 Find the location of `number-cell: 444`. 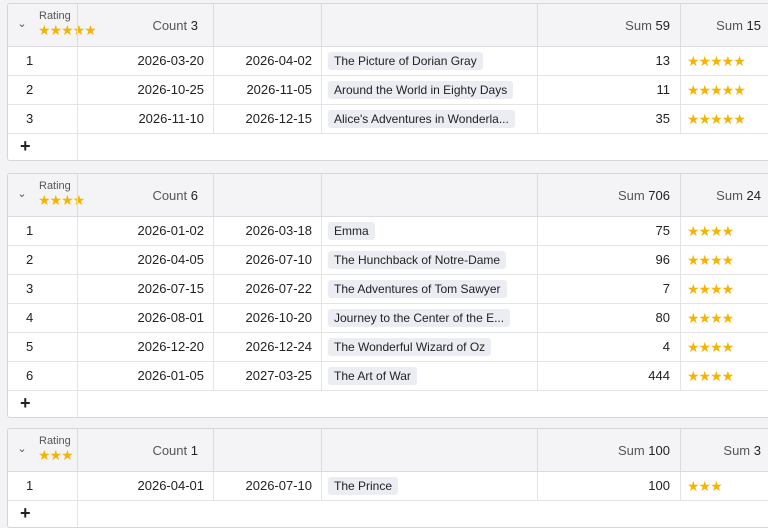

number-cell: 444 is located at coordinates (659, 376).